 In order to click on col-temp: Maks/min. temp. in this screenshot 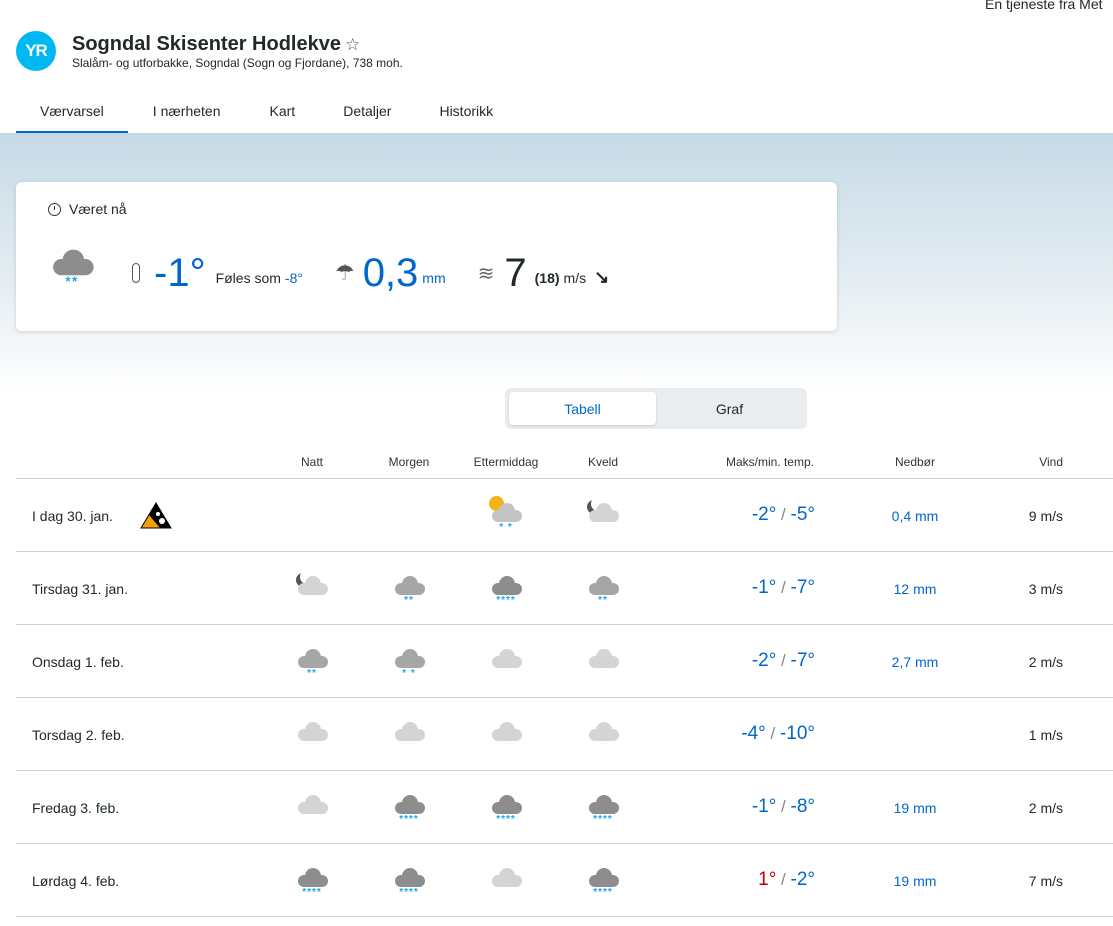, I will do `click(769, 462)`.